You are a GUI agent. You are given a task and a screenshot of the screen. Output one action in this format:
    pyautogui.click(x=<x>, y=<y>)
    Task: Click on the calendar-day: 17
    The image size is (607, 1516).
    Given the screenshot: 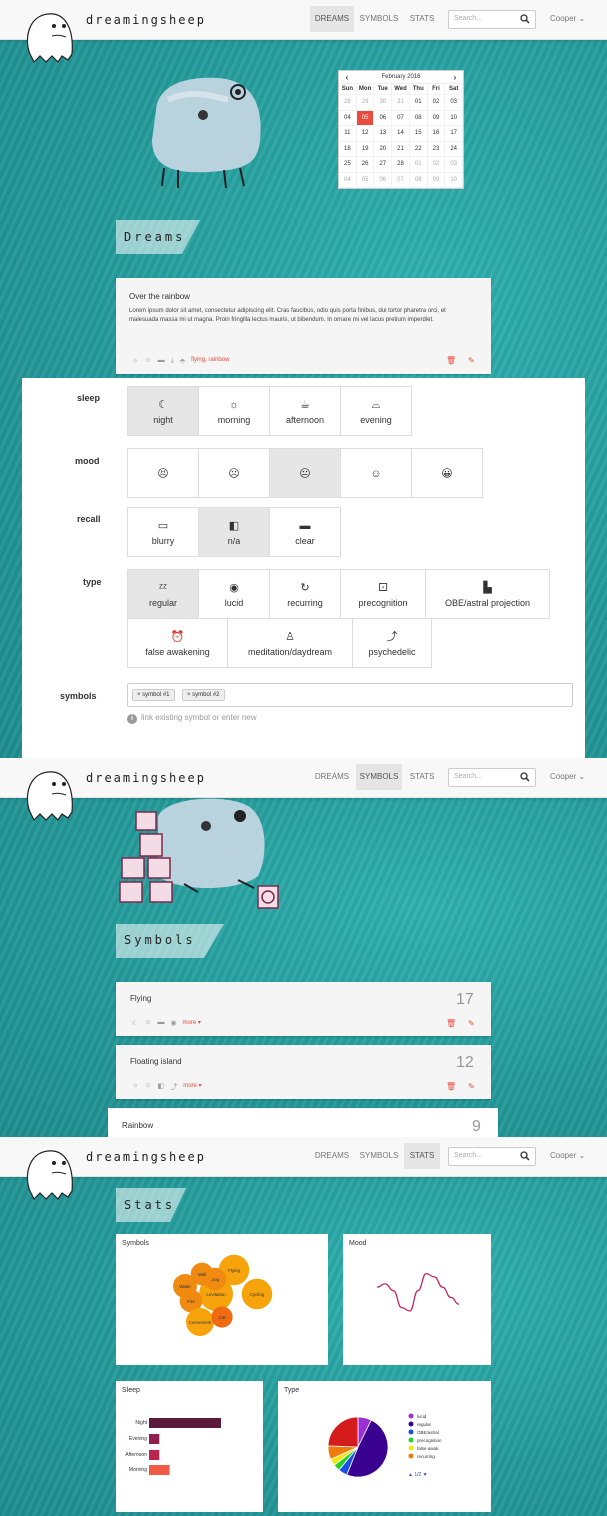 What is the action you would take?
    pyautogui.click(x=454, y=134)
    